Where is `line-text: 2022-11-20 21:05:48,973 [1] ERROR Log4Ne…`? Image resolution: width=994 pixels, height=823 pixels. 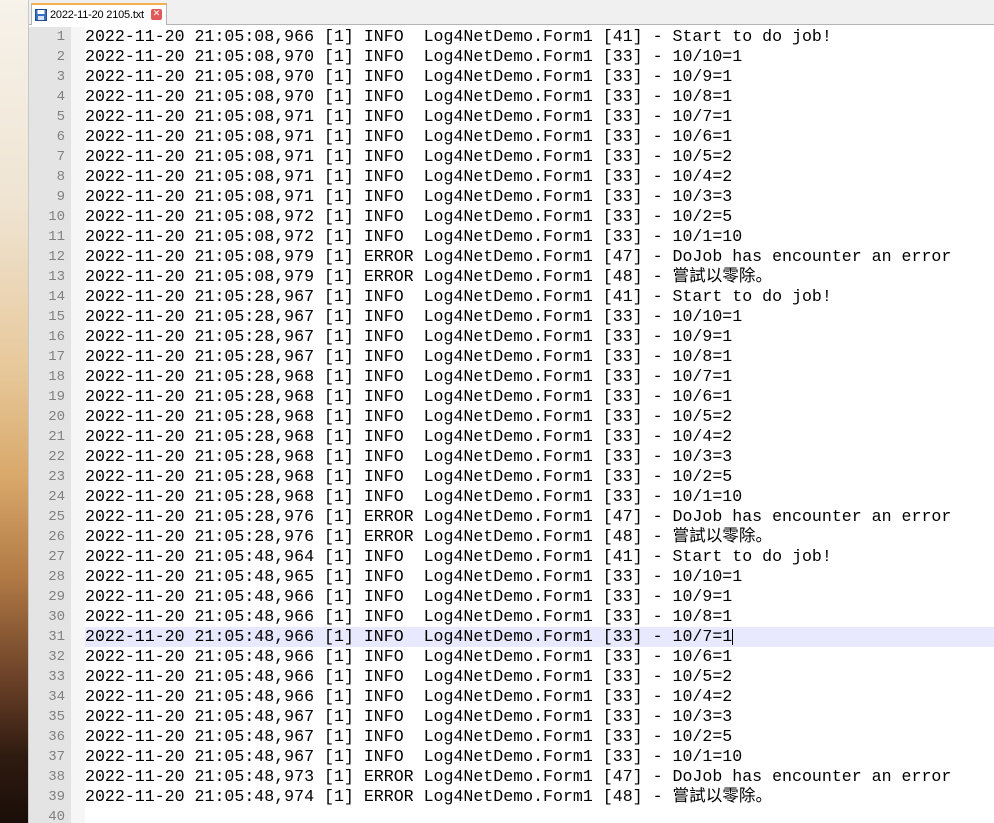 line-text: 2022-11-20 21:05:48,973 [1] ERROR Log4Ne… is located at coordinates (518, 777).